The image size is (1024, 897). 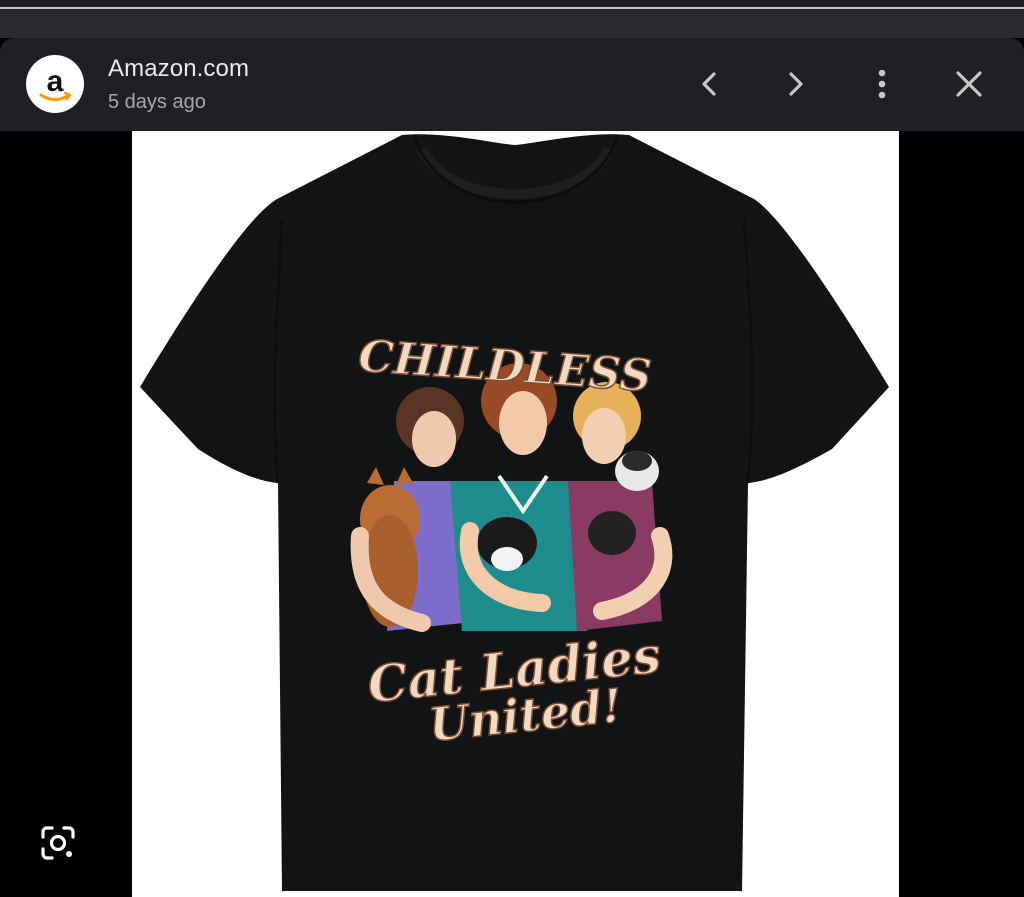 I want to click on more-vert-icon, so click(x=882, y=84).